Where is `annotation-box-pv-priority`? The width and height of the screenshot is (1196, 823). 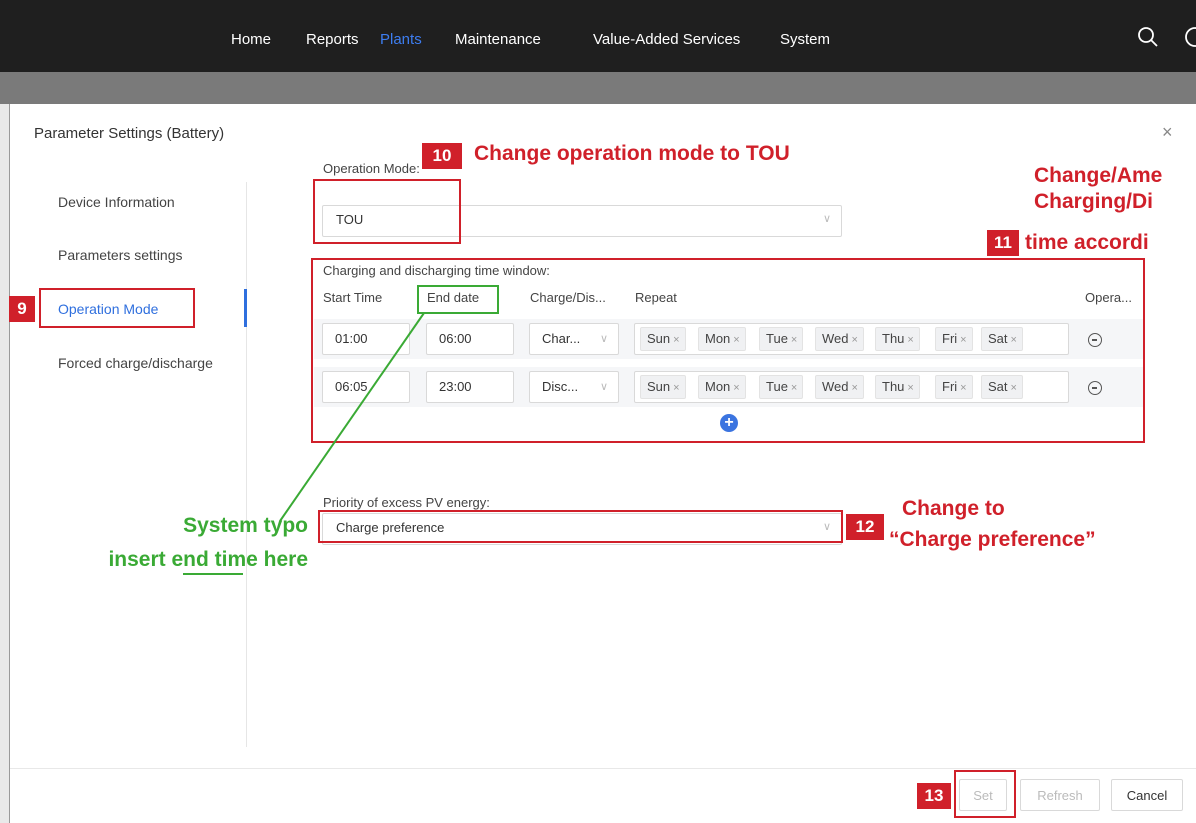
annotation-box-pv-priority is located at coordinates (580, 526).